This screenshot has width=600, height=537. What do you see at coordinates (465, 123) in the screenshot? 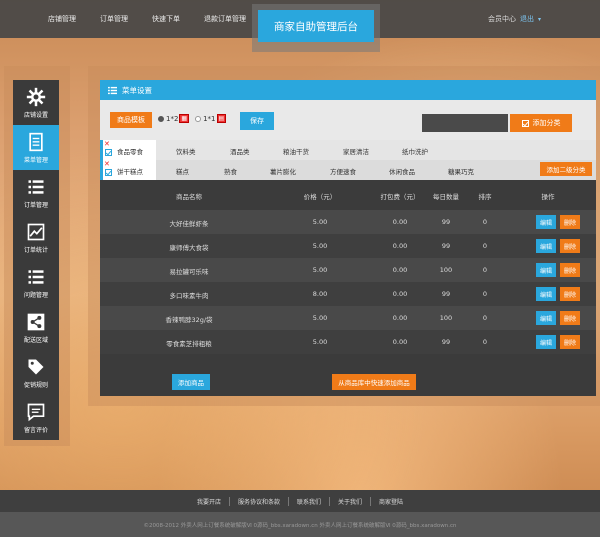
I see `category-search-input` at bounding box center [465, 123].